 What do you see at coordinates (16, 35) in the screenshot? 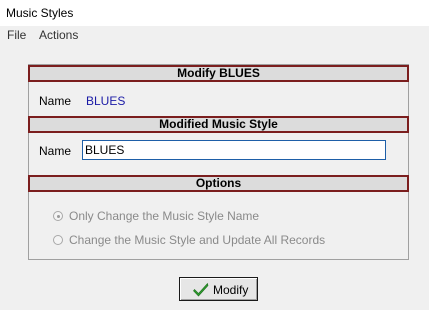
I see `menu-file: File` at bounding box center [16, 35].